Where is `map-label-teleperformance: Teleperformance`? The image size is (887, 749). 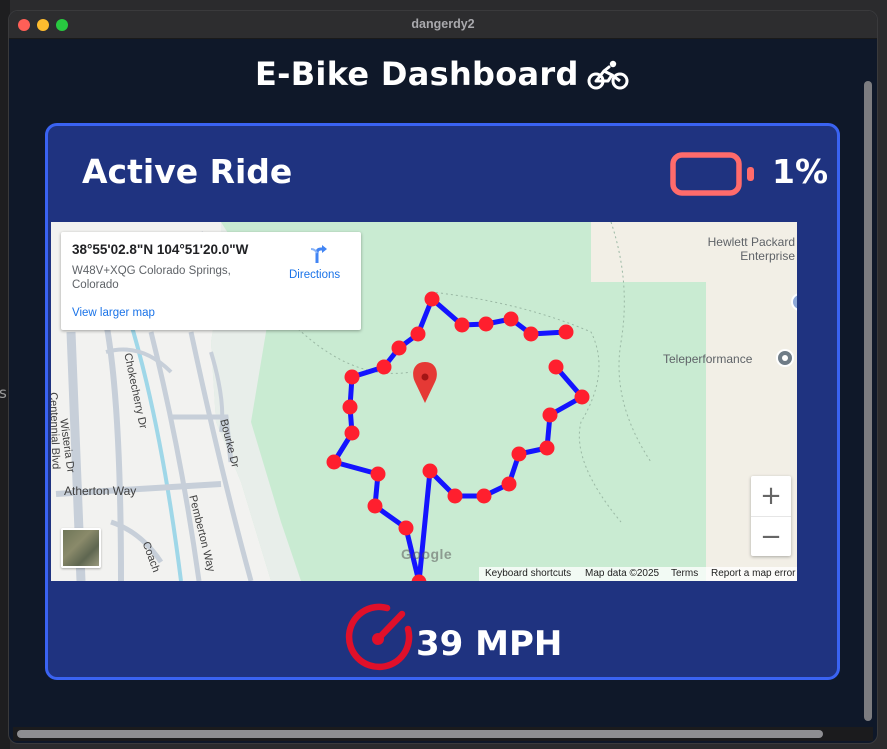
map-label-teleperformance: Teleperformance is located at coordinates (707, 359).